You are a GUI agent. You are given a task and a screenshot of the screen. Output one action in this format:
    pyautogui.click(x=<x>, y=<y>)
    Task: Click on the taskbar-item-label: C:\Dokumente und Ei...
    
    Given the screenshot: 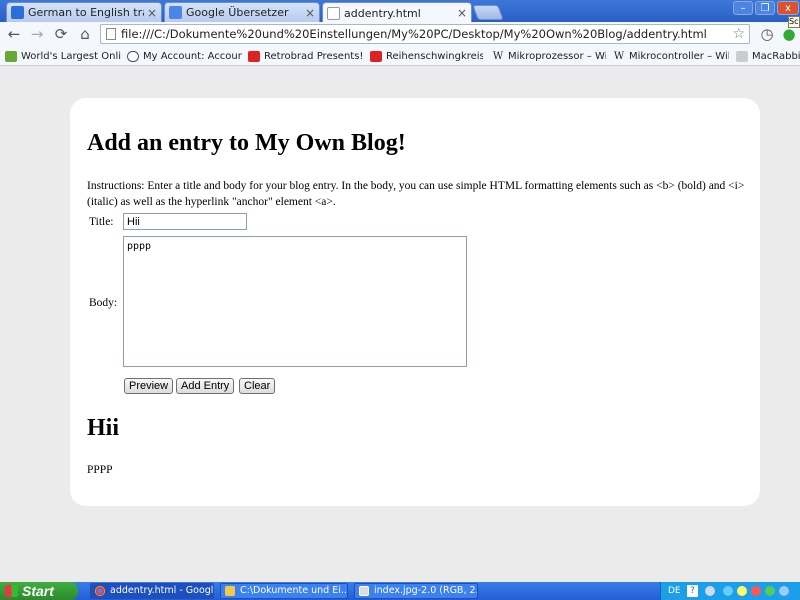 What is the action you would take?
    pyautogui.click(x=294, y=590)
    